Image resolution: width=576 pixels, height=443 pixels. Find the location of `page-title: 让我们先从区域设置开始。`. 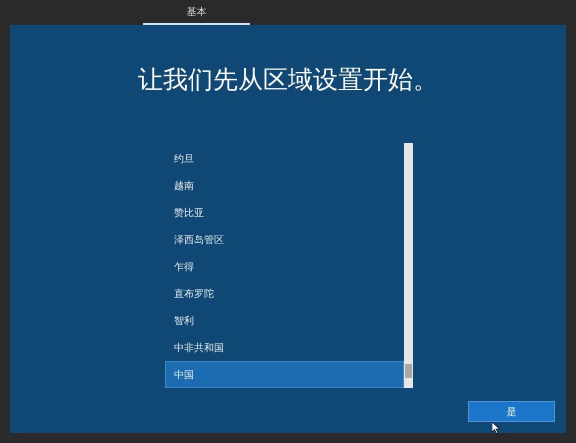

page-title: 让我们先从区域设置开始。 is located at coordinates (288, 80).